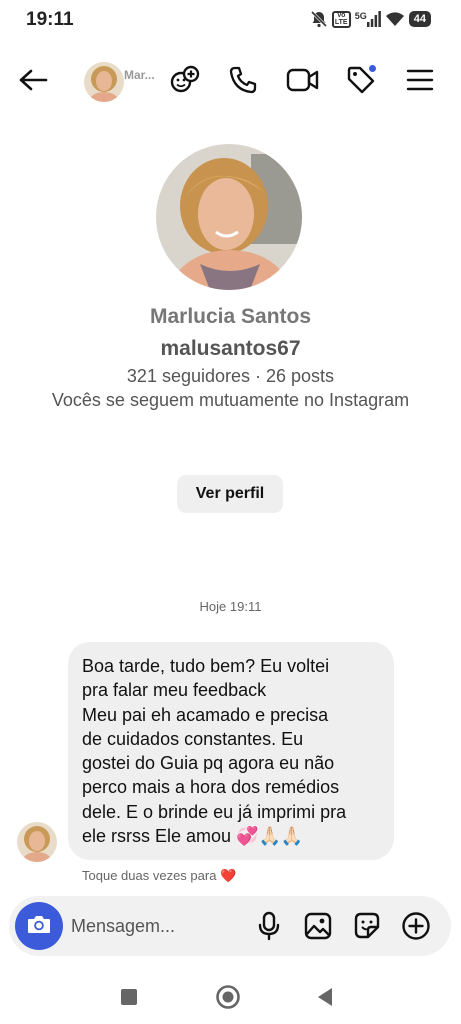 This screenshot has width=461, height=1024. I want to click on view-profile-button: Ver perfil, so click(230, 494).